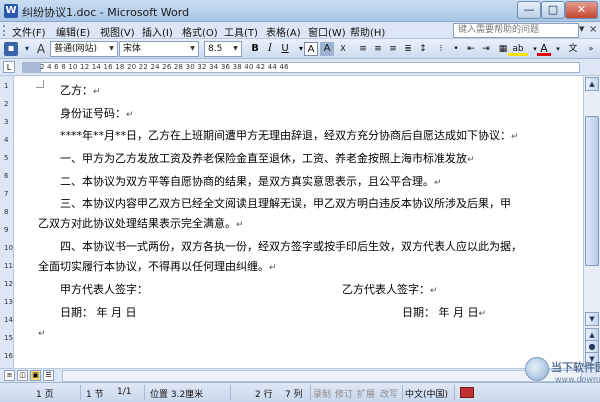 This screenshot has height=402, width=600. What do you see at coordinates (592, 84) in the screenshot?
I see `scroll-up-button: ▲` at bounding box center [592, 84].